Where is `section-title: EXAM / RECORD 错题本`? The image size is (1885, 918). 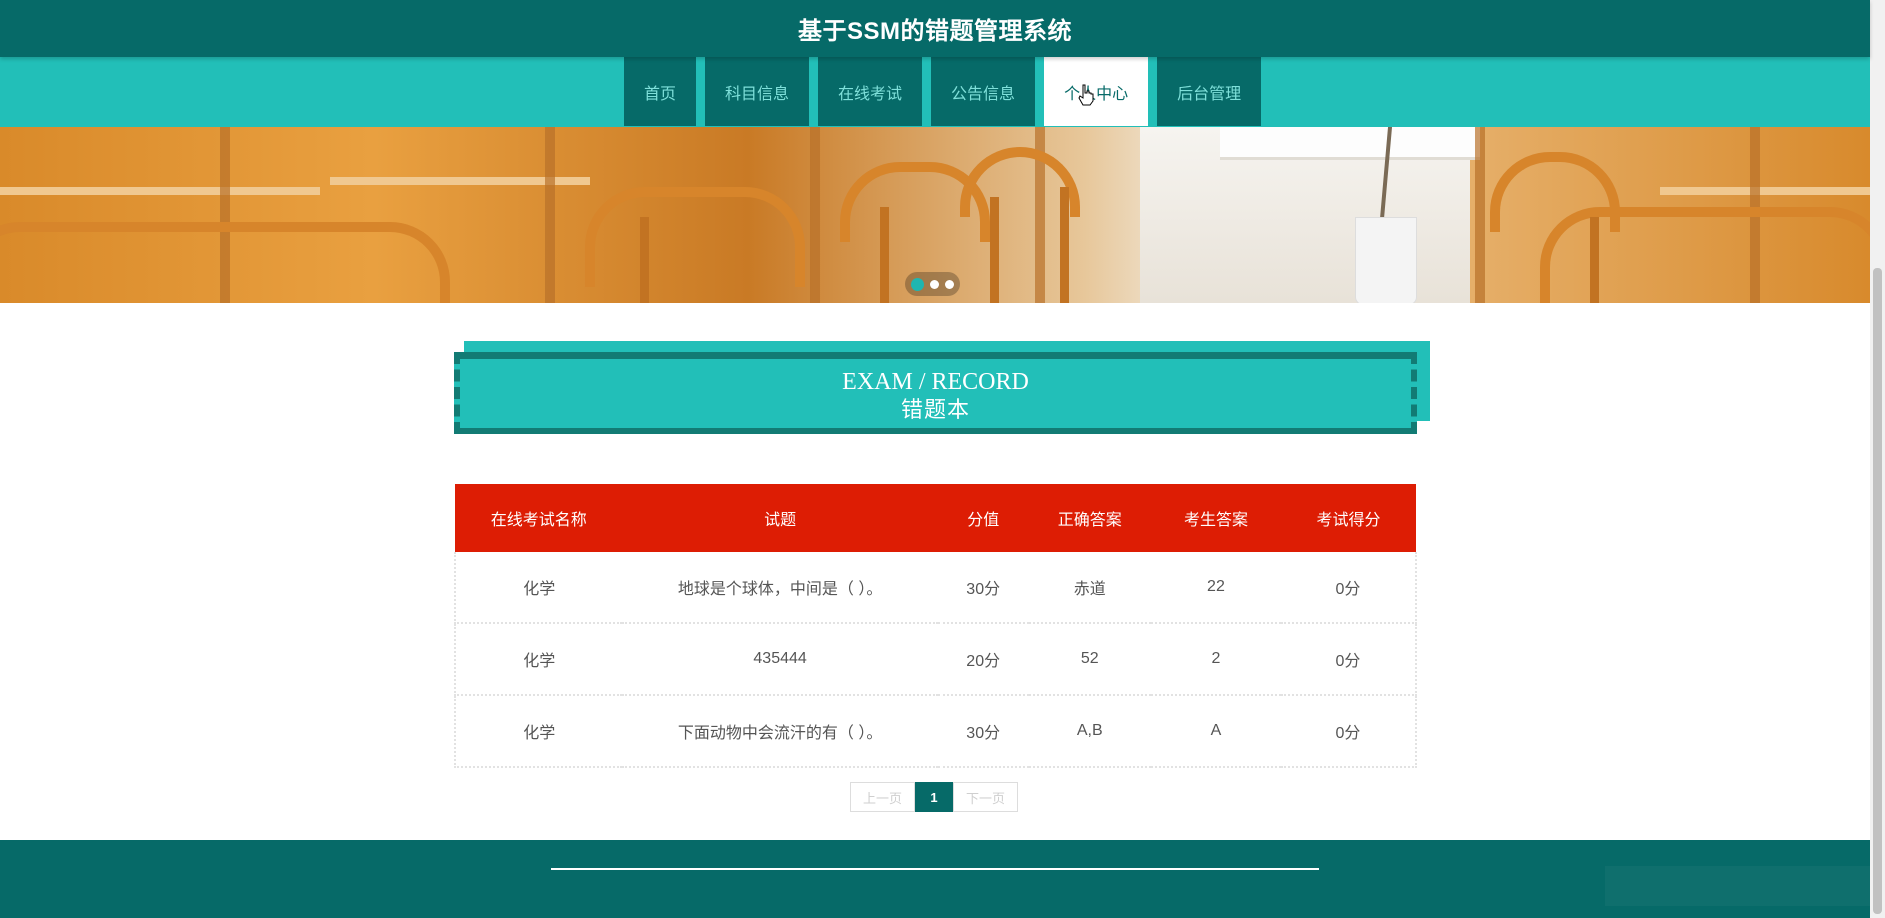
section-title: EXAM / RECORD 错题本 is located at coordinates (935, 396).